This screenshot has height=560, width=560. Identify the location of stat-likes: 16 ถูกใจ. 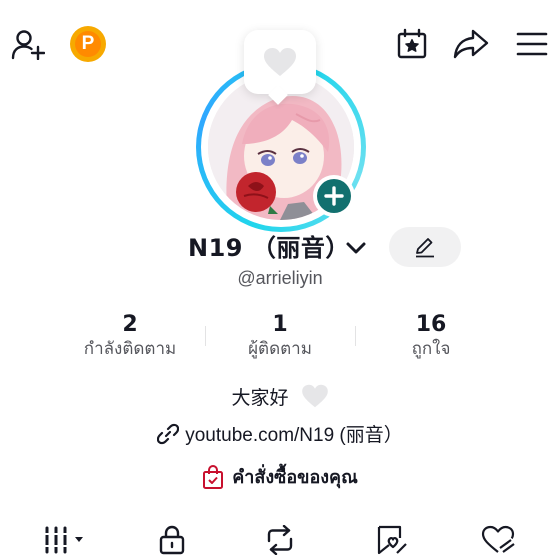
(431, 336).